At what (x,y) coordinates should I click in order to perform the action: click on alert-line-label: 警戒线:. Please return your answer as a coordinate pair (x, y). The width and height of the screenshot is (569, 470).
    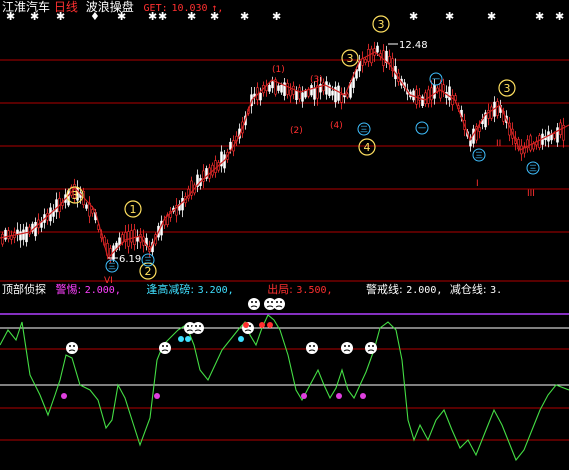
    Looking at the image, I should click on (384, 289).